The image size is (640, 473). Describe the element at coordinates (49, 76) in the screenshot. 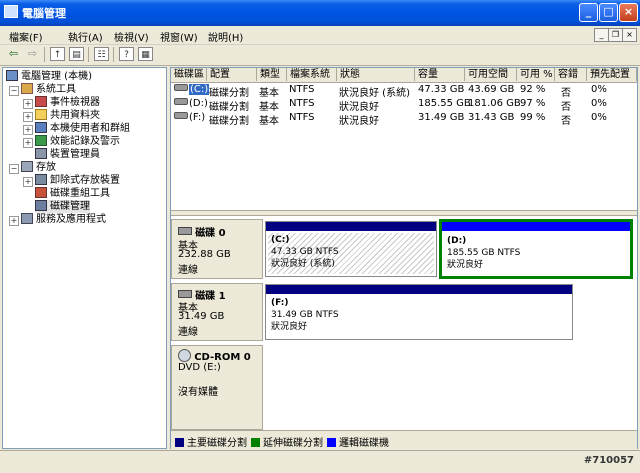

I see `tree-item-computer-management: 電腦管理 (本機)` at that location.